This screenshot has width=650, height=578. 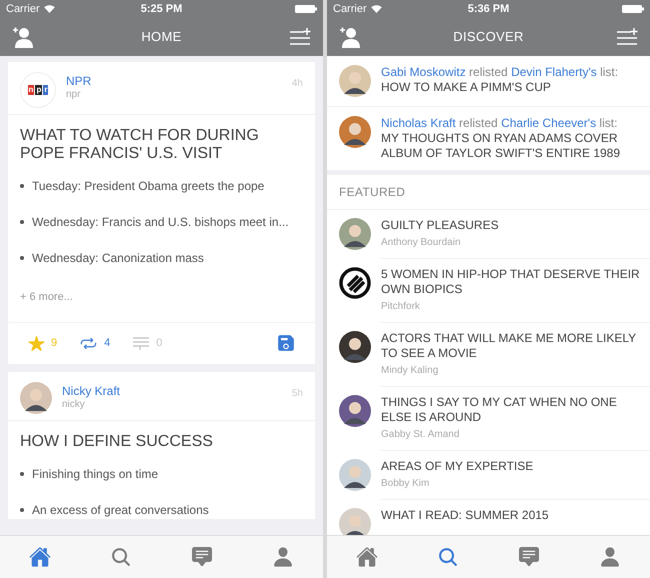 What do you see at coordinates (74, 95) in the screenshot?
I see `author-handle: npr` at bounding box center [74, 95].